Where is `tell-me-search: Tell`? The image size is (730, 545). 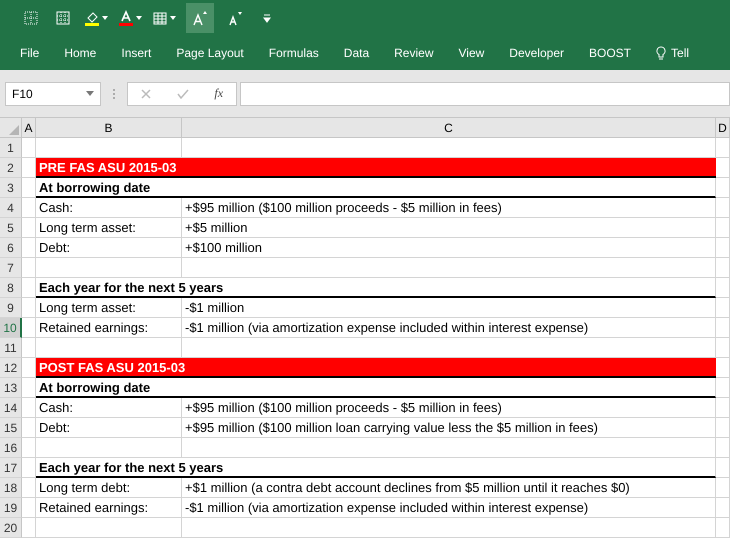 tell-me-search: Tell is located at coordinates (673, 53).